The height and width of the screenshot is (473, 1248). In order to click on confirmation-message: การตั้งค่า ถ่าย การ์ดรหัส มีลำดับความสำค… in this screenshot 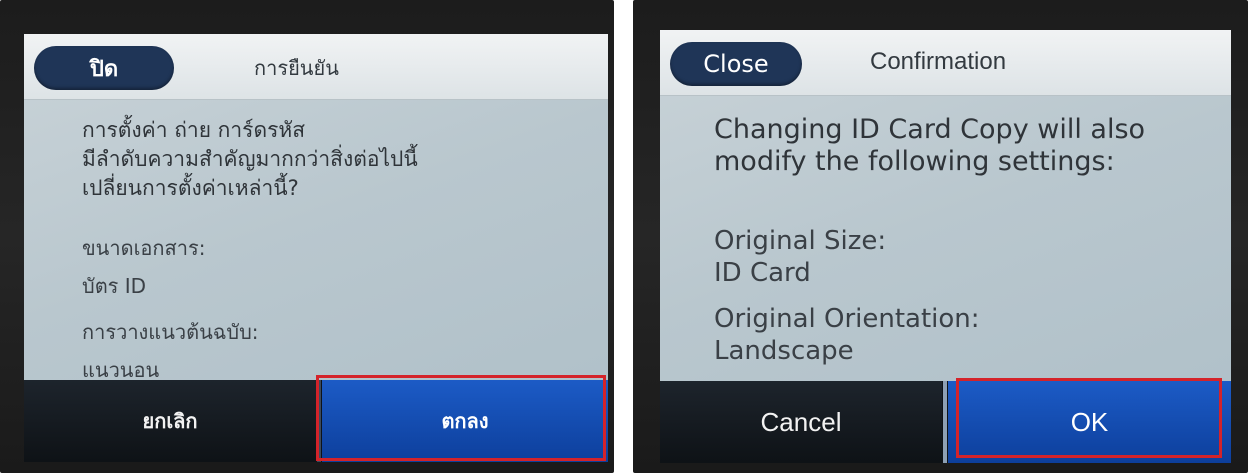, I will do `click(250, 159)`.